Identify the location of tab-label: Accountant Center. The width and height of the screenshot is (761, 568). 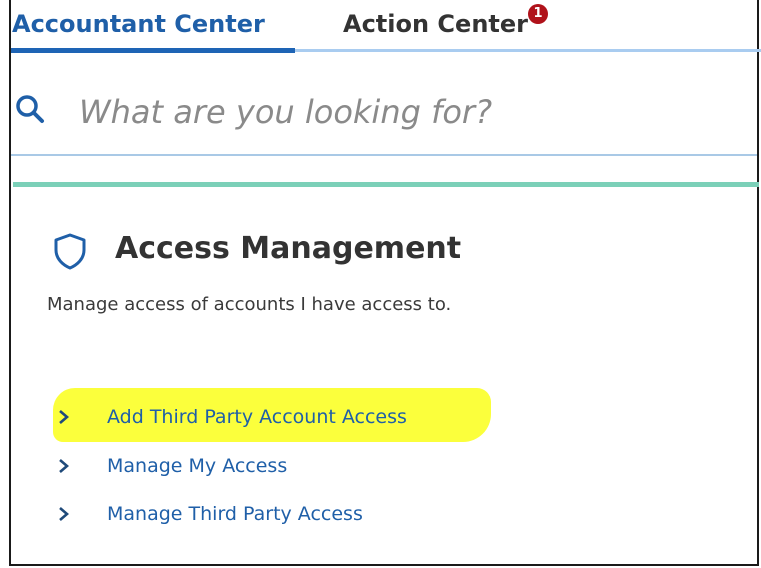
(138, 24).